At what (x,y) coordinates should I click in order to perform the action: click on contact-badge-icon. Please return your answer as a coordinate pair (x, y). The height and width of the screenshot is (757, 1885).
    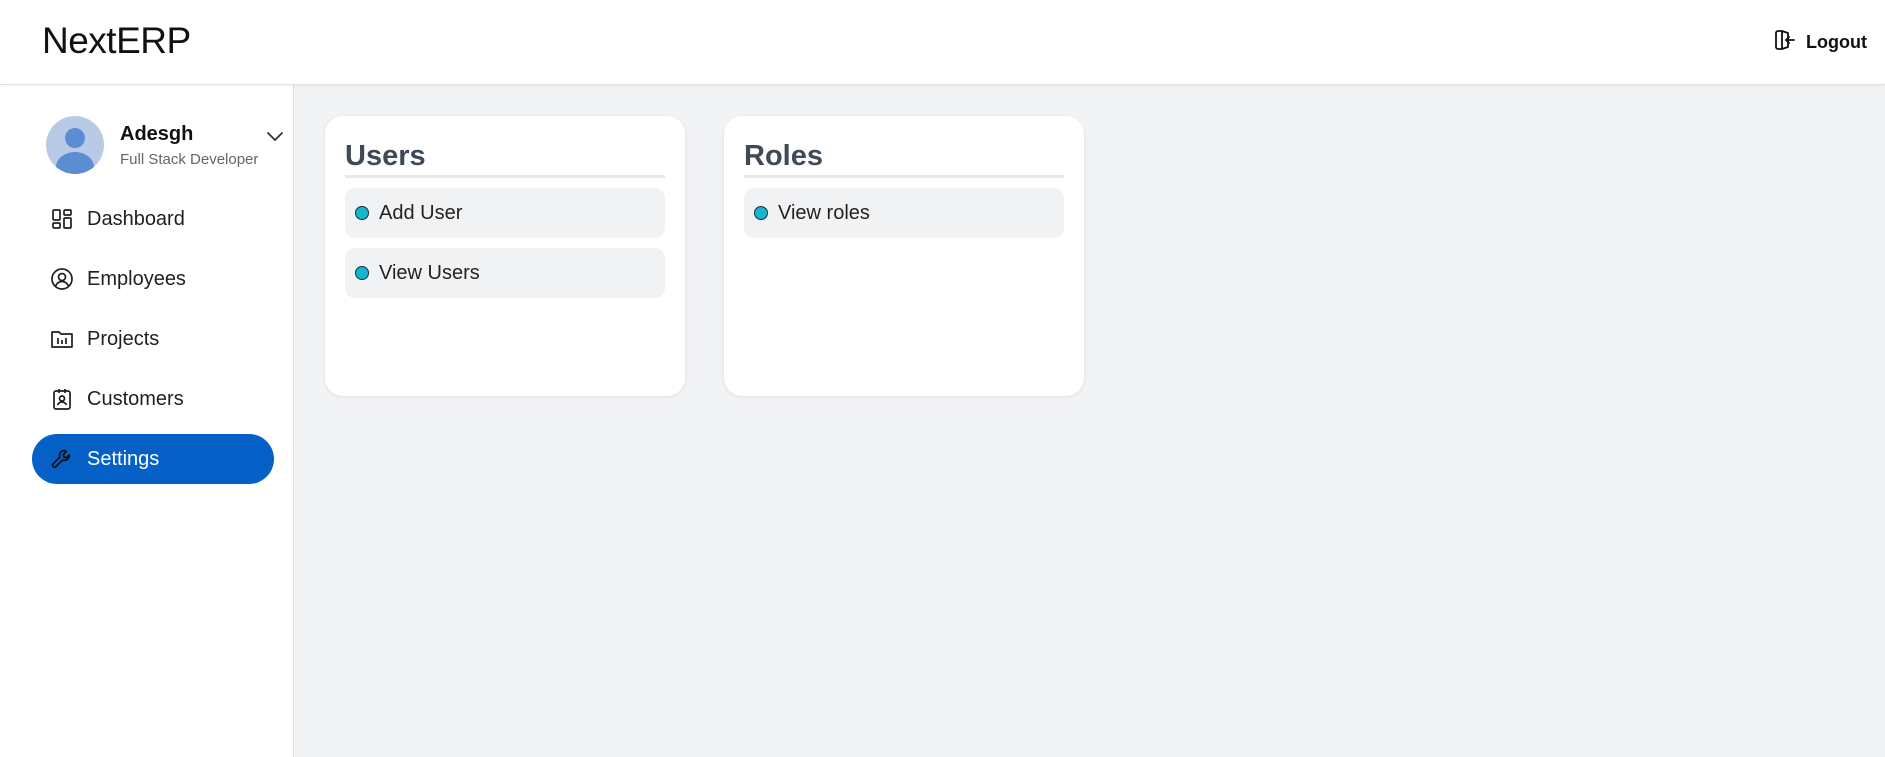
    Looking at the image, I should click on (62, 399).